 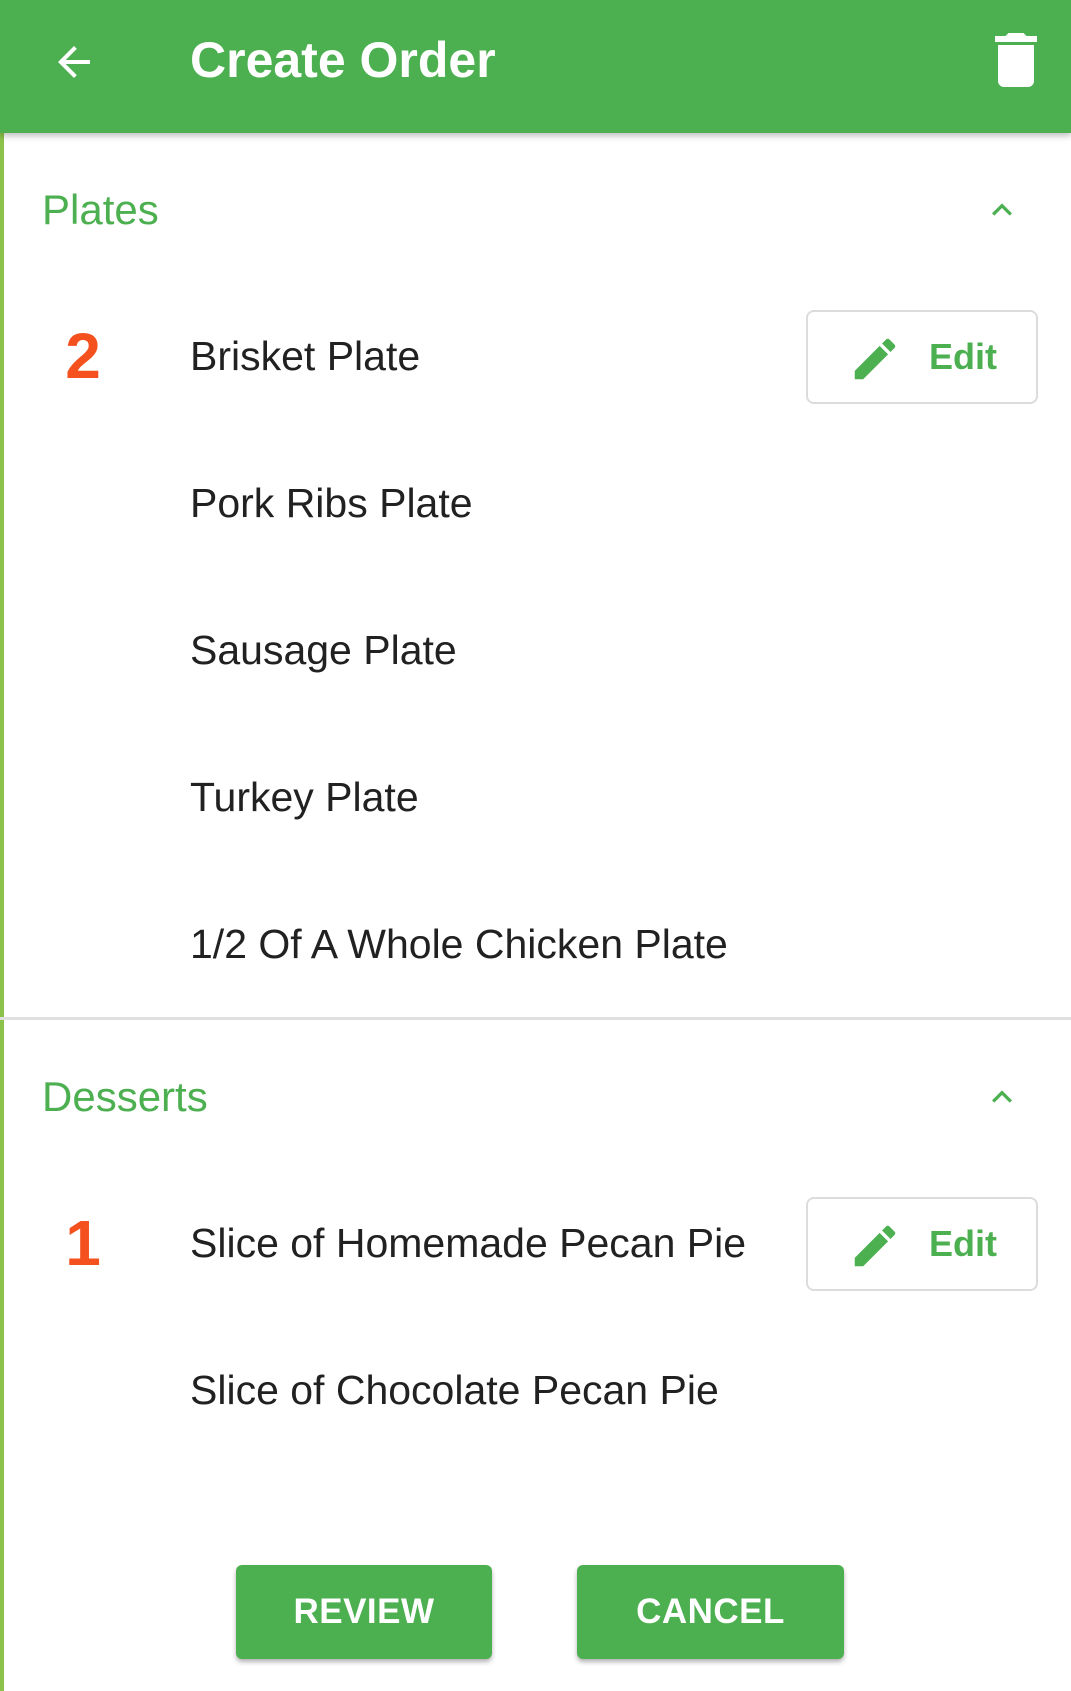 I want to click on arrow-left-icon, so click(x=74, y=62).